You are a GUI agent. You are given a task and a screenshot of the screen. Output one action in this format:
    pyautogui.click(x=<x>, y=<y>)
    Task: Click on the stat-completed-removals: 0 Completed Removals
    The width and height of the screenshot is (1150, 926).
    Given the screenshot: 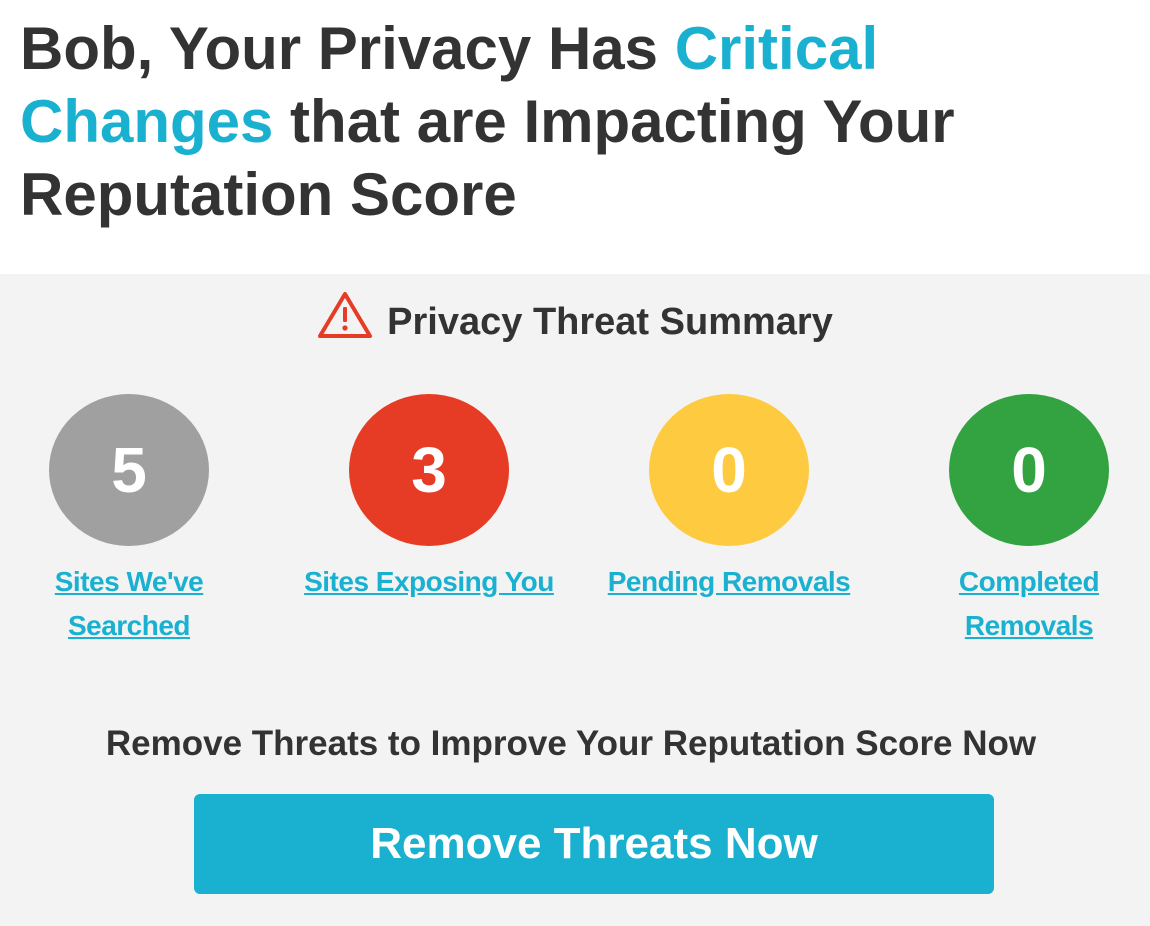 What is the action you would take?
    pyautogui.click(x=1019, y=521)
    